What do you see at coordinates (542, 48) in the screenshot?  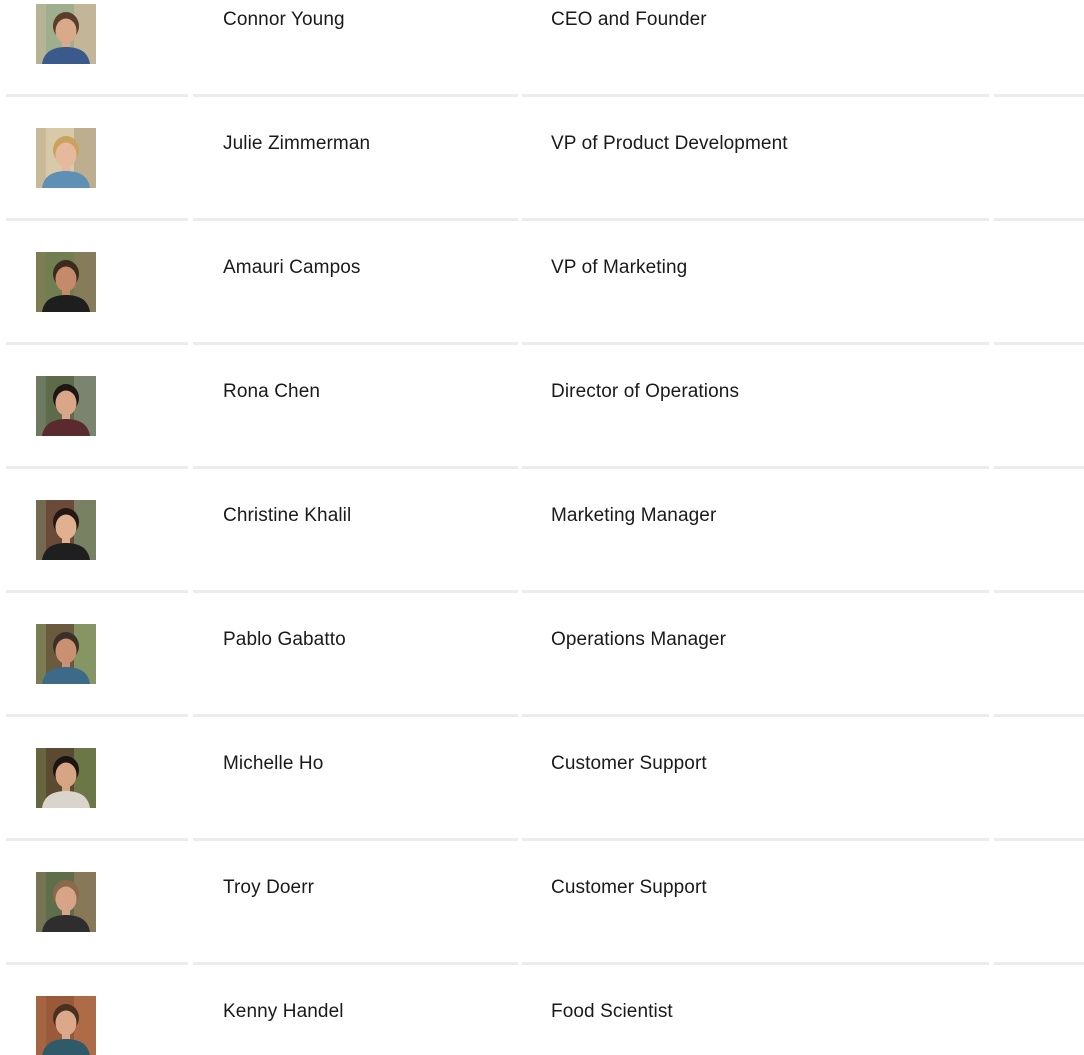 I see `team-member-row: Connor Young CEO and Founder` at bounding box center [542, 48].